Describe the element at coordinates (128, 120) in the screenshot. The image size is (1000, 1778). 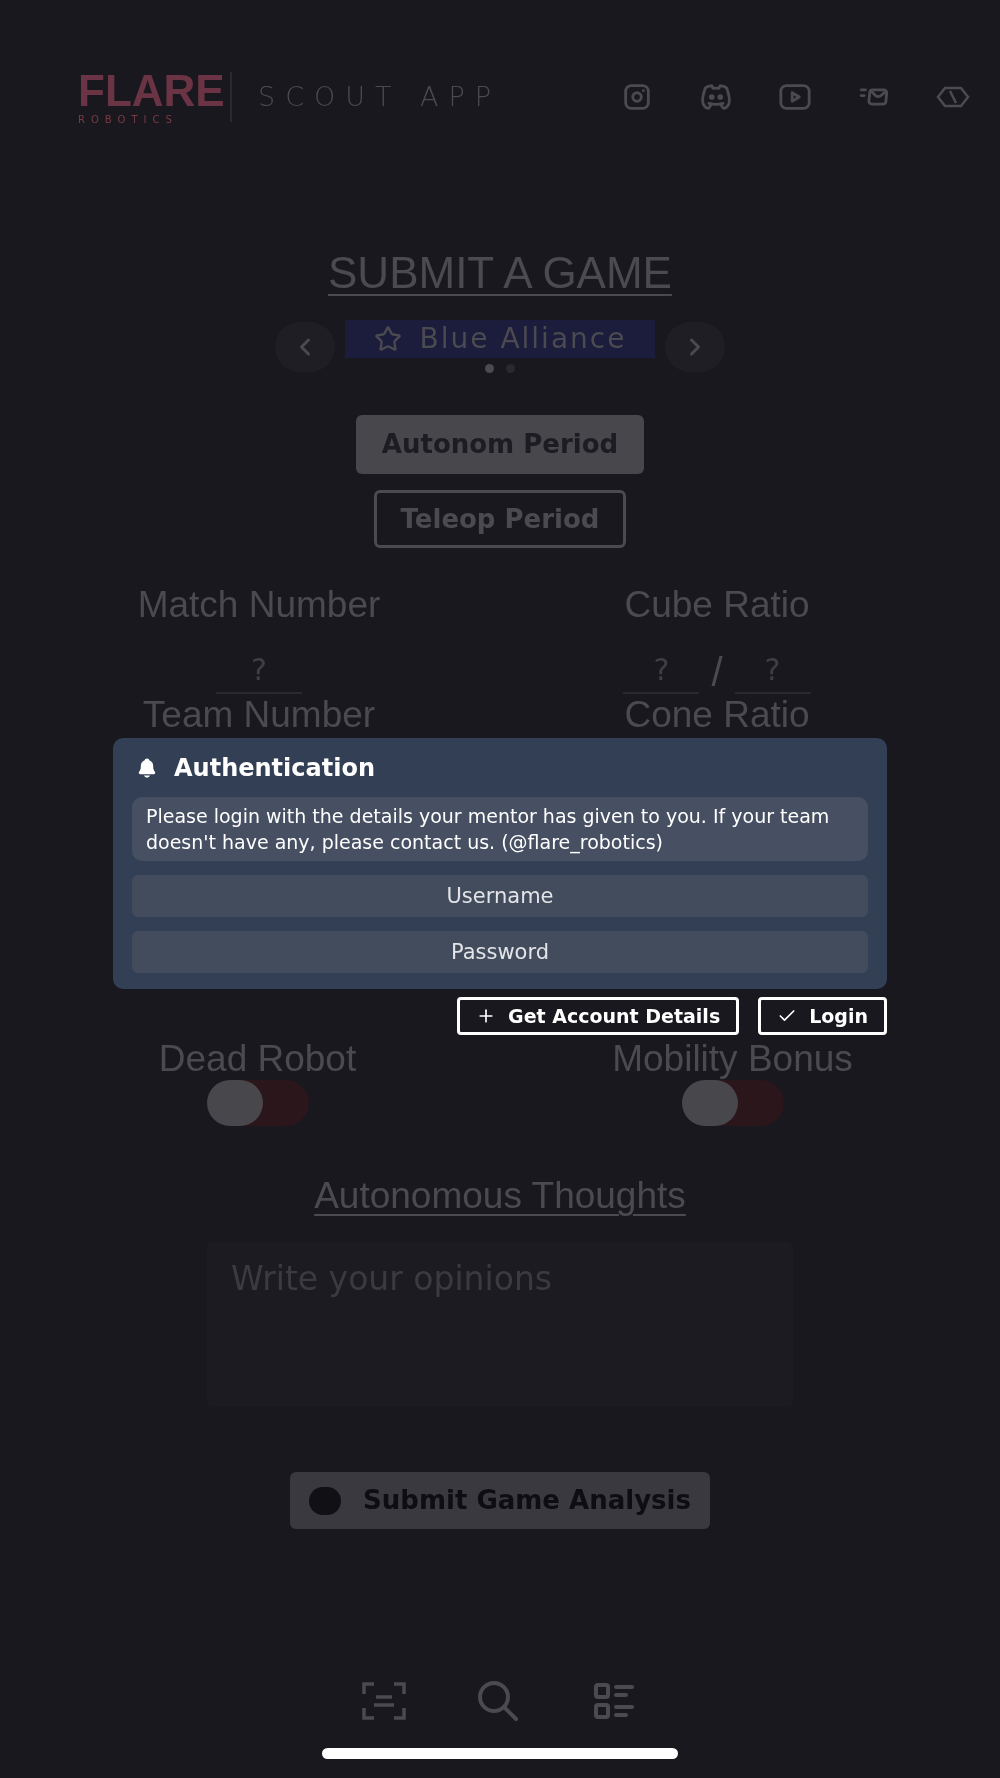
I see `logo-subtext: ROBOTICS` at that location.